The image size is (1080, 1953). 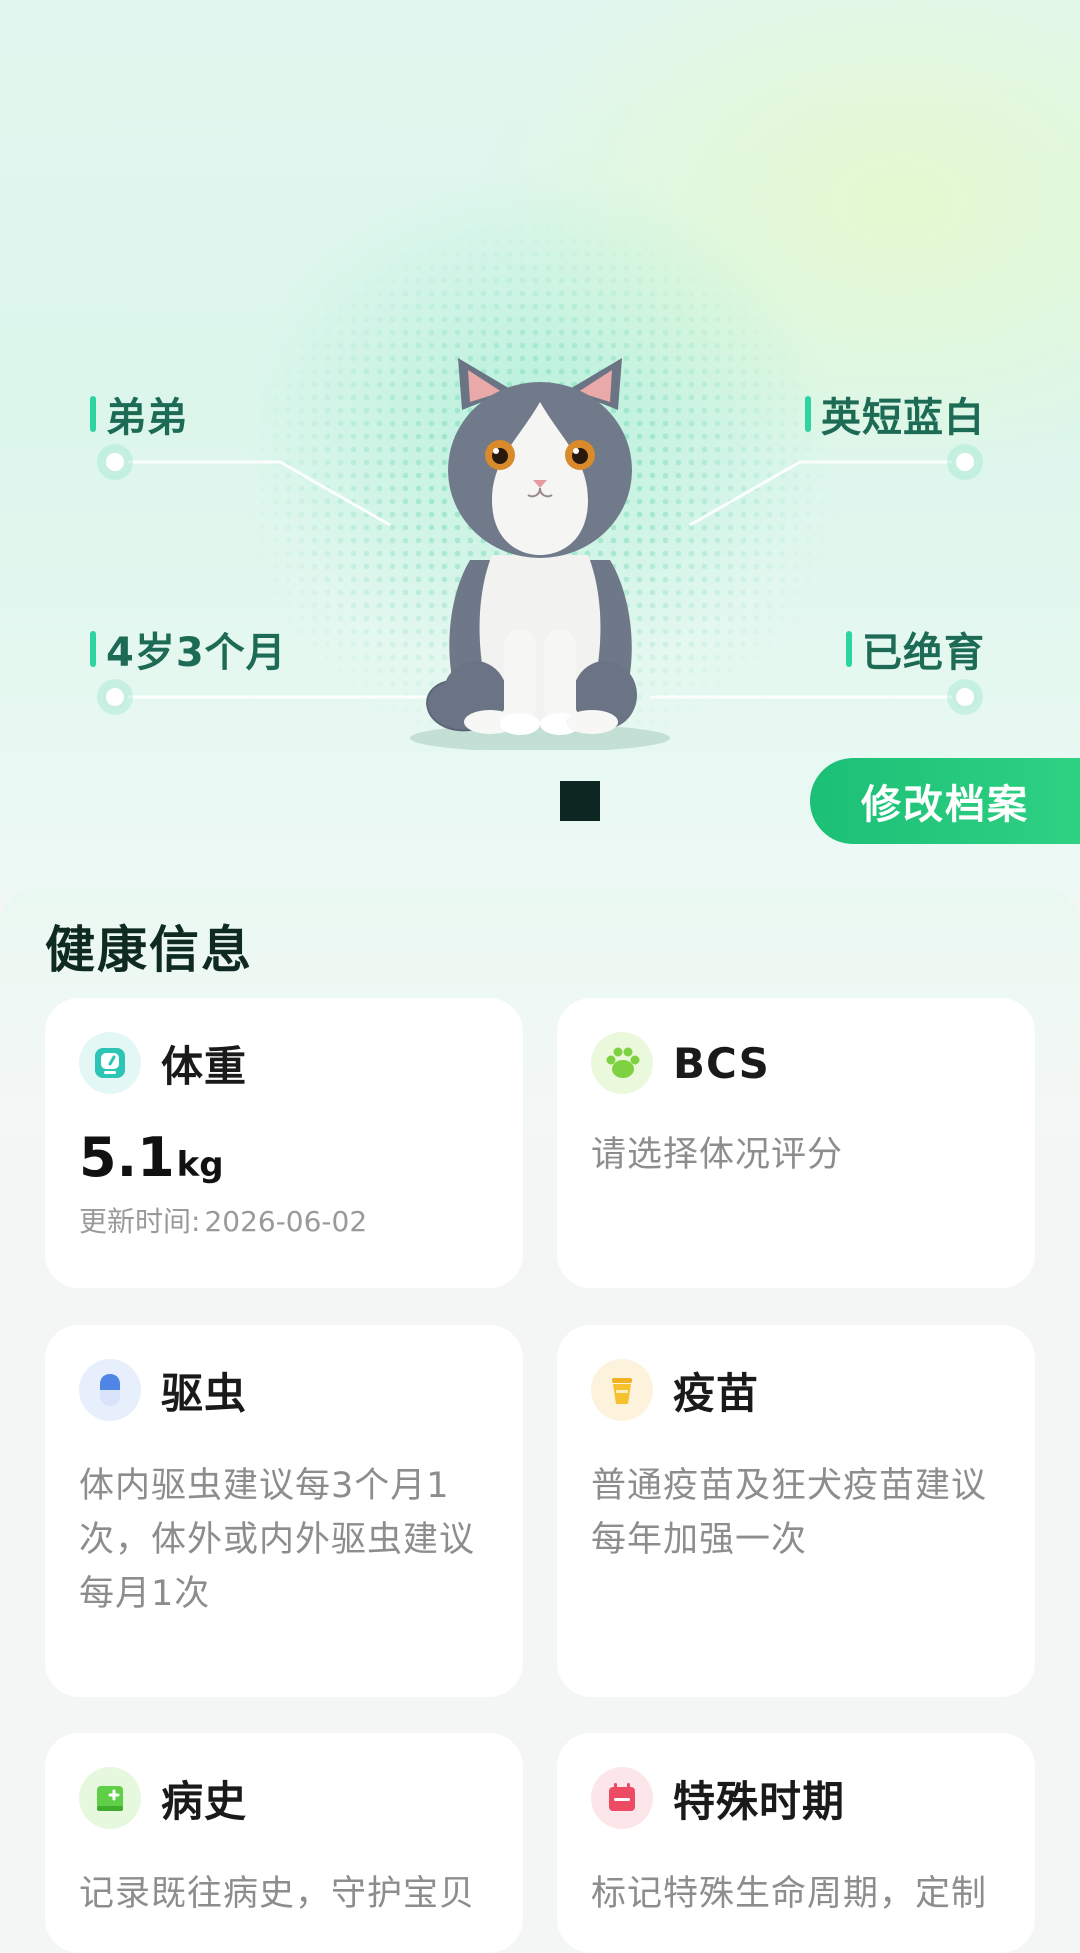 I want to click on updated-date: 2026-06-02, so click(x=286, y=1221).